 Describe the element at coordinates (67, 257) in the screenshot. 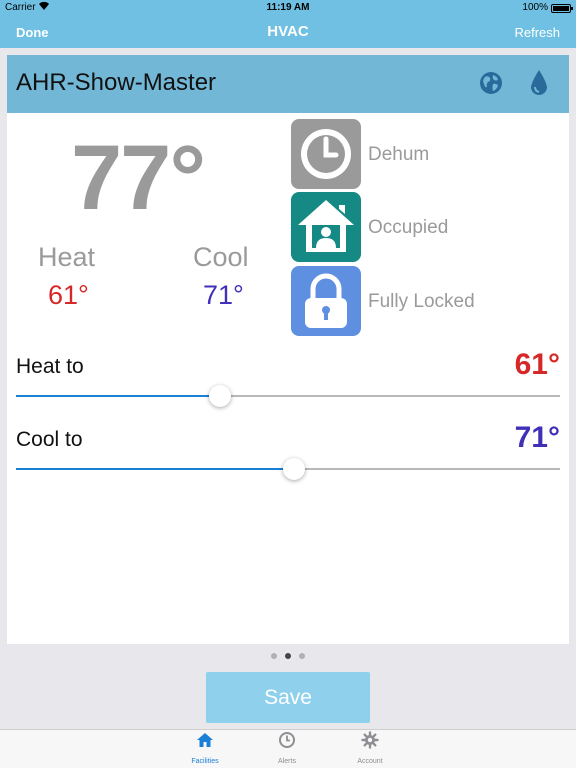

I see `heat-label: Heat` at that location.